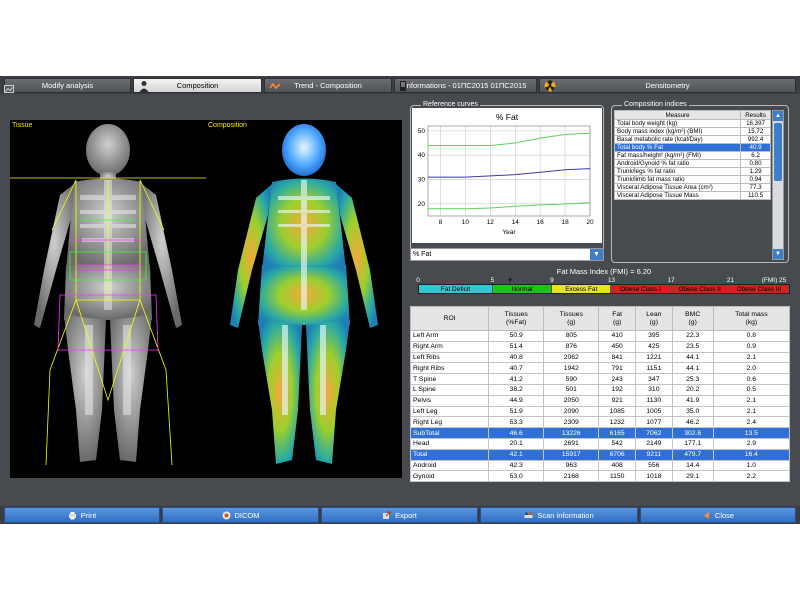 The image size is (800, 600). What do you see at coordinates (617, 336) in the screenshot?
I see `roi-value-cell: 410` at bounding box center [617, 336].